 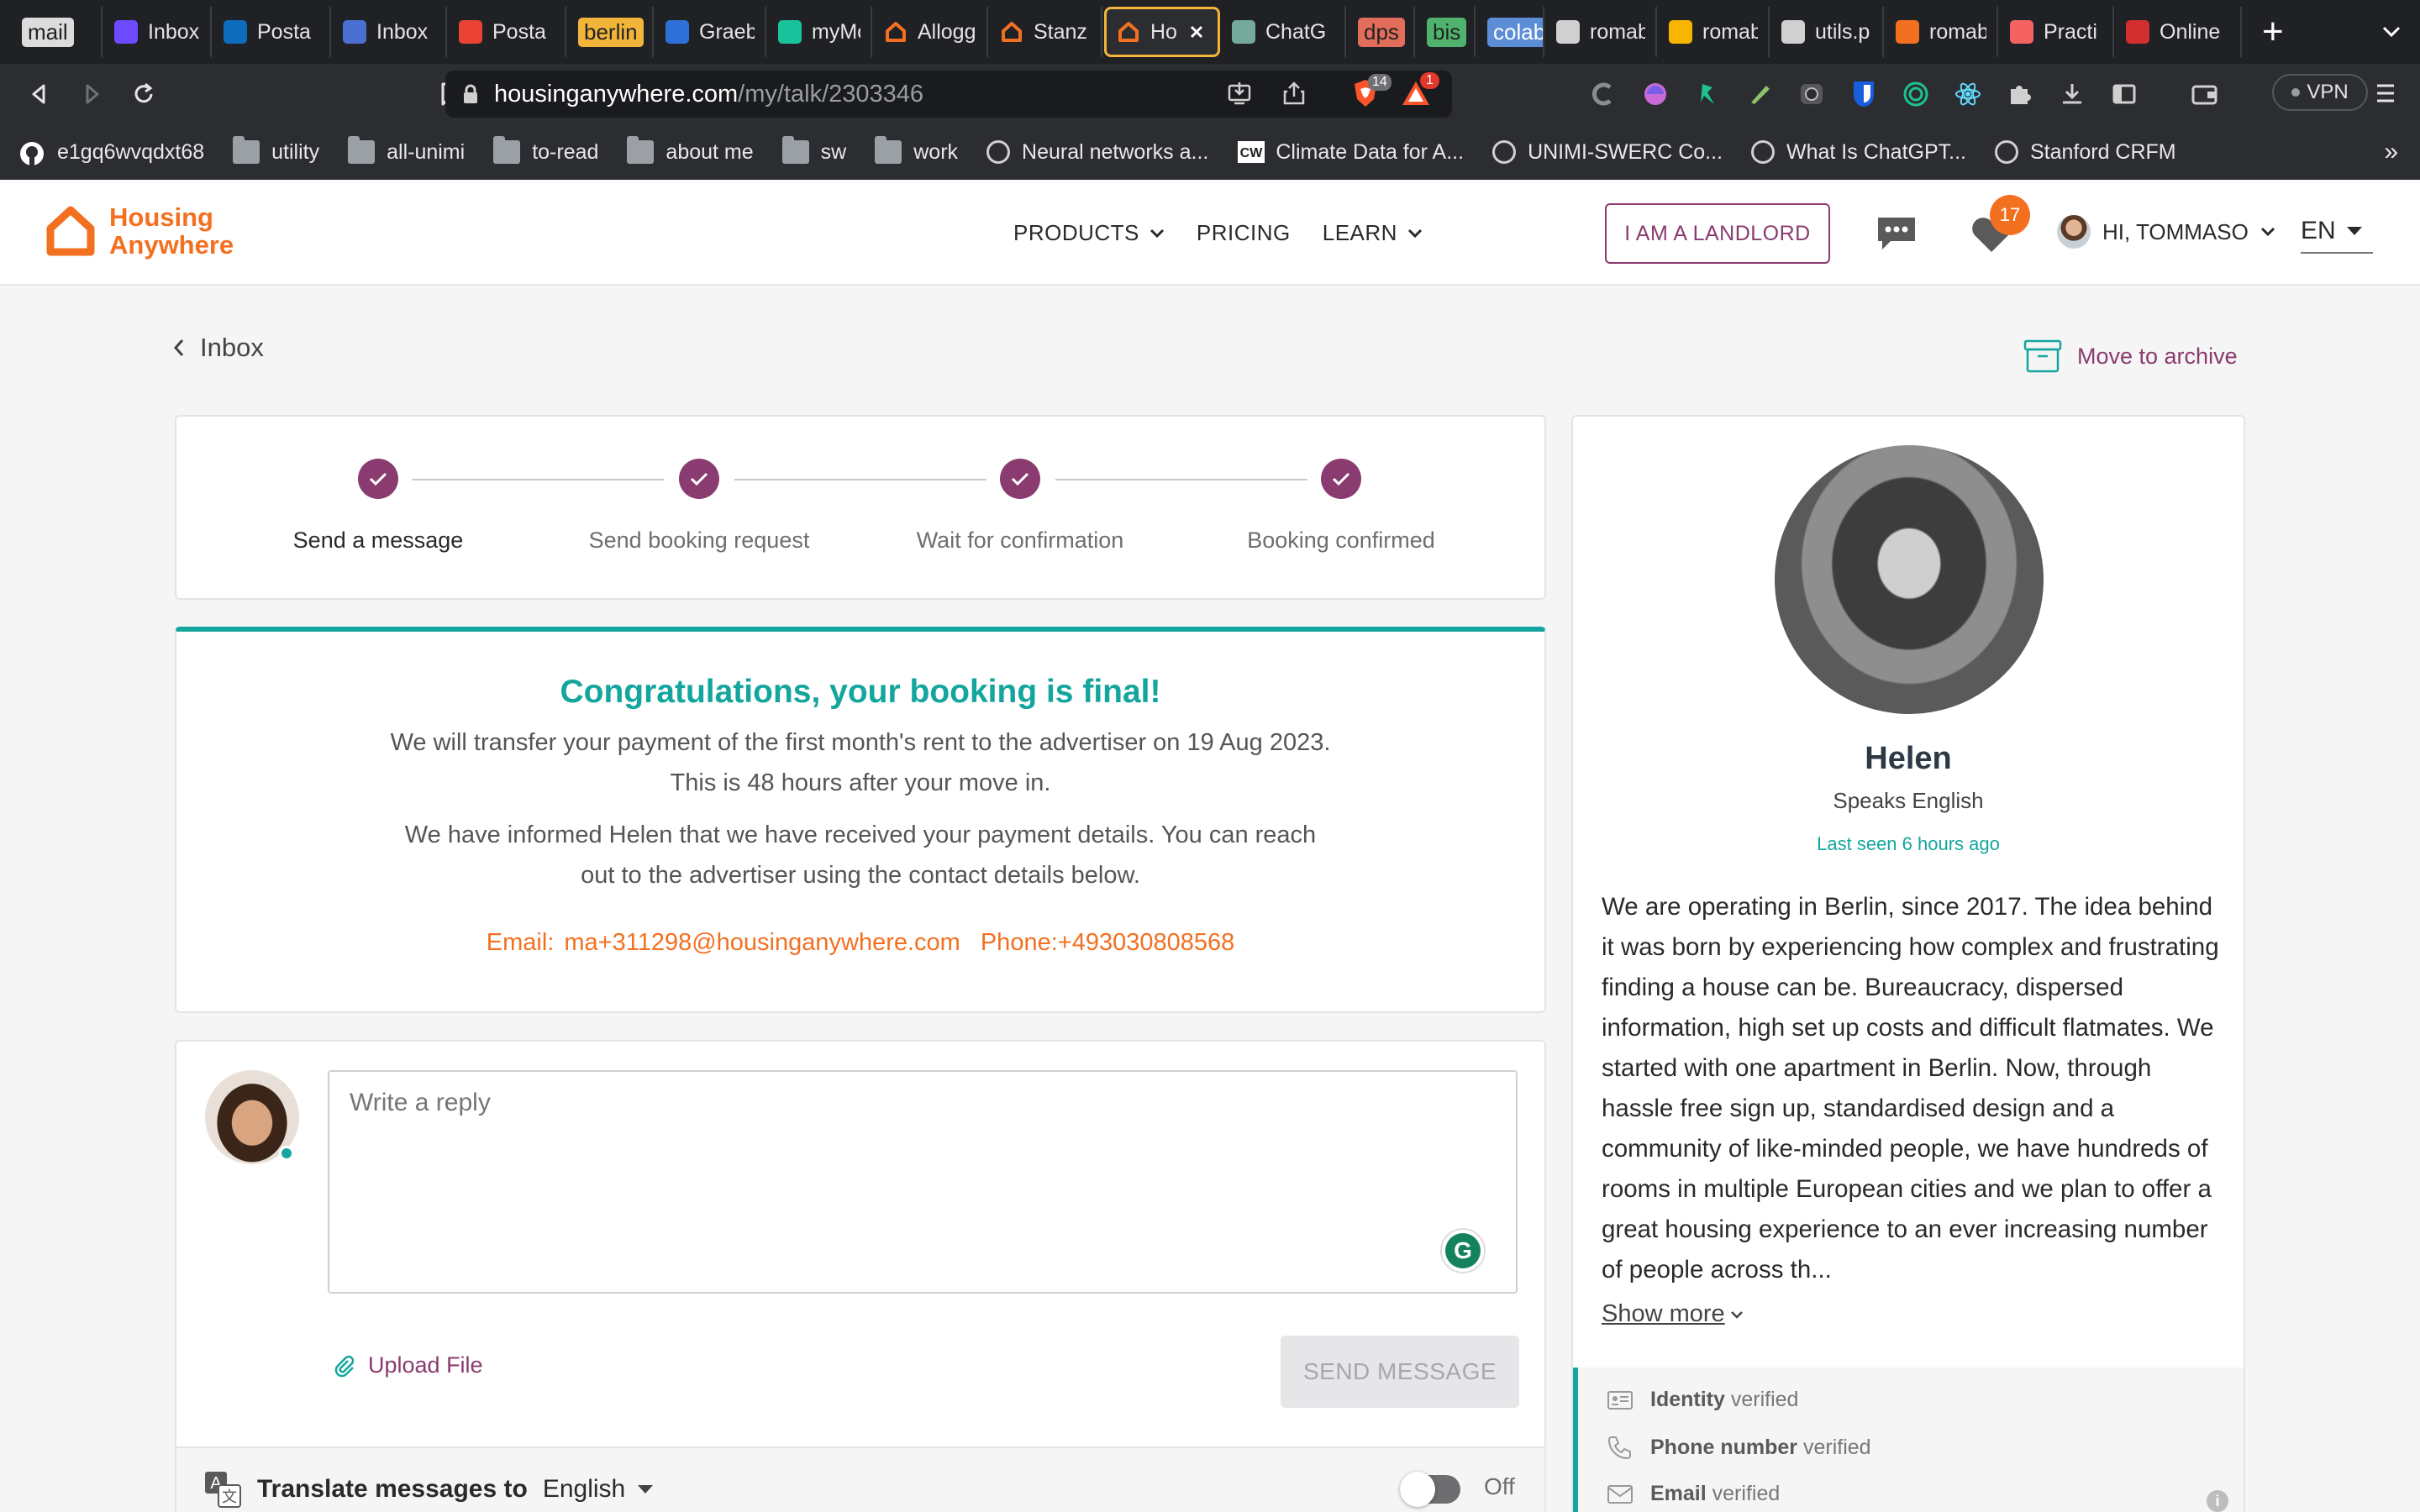 I want to click on advertiser-phone: Phone:+493030808568, so click(x=1107, y=942).